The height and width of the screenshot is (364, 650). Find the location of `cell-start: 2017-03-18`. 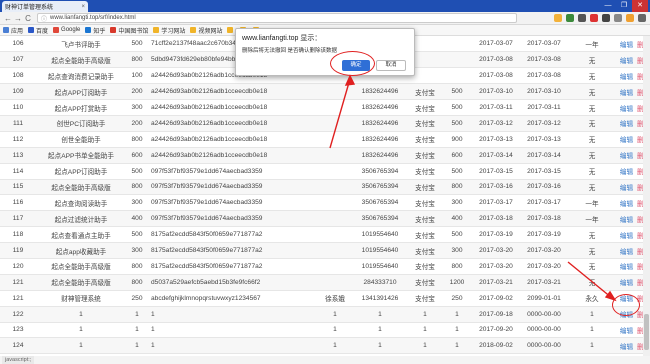

cell-start: 2017-03-18 is located at coordinates (496, 219).